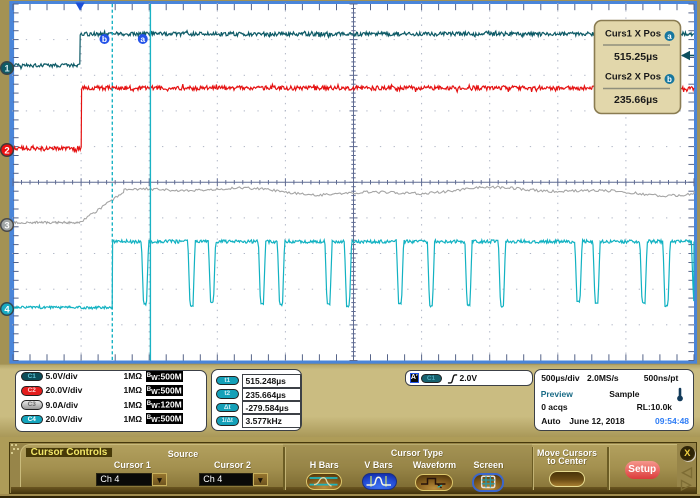  Describe the element at coordinates (7, 310) in the screenshot. I see `svg-text: 4` at that location.